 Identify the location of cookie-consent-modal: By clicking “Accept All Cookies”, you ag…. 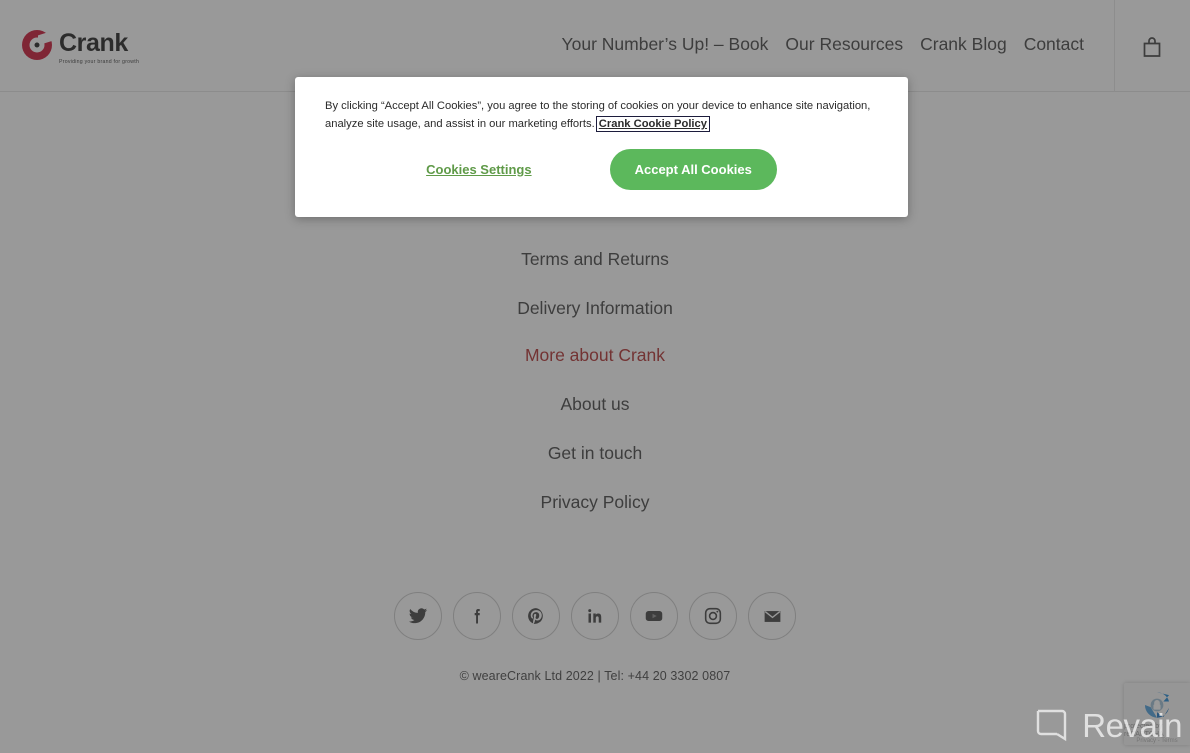
(601, 147).